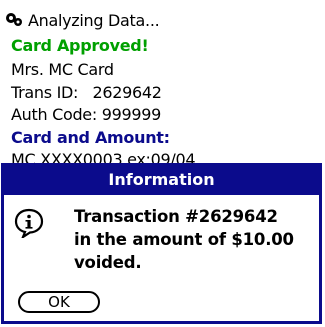  I want to click on auth-code: Auth Code: 999999, so click(86, 114).